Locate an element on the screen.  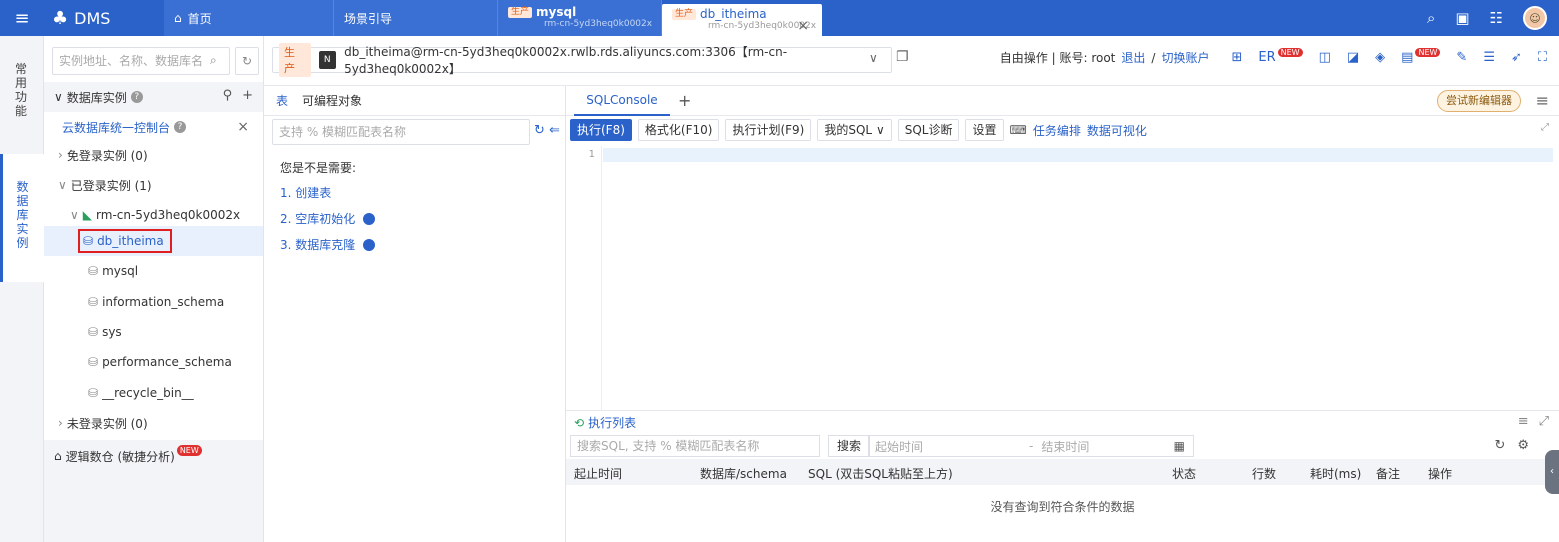
tab-scene-guide: 场景引导 is located at coordinates (416, 18).